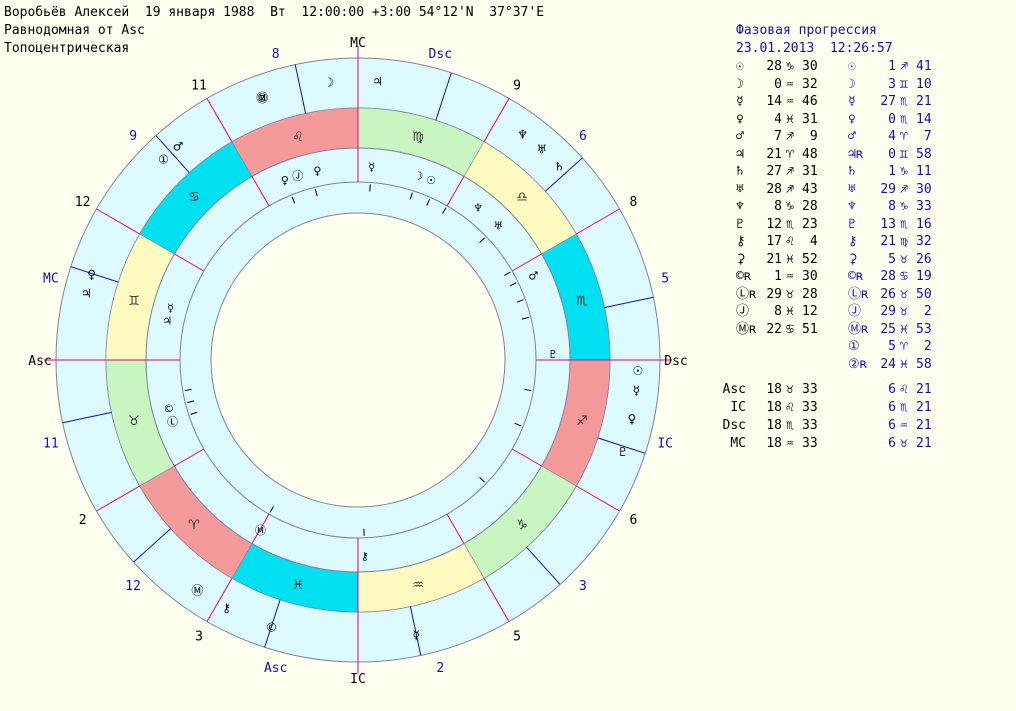  I want to click on progressed-planet-symbol: Ⓛʀ, so click(858, 294).